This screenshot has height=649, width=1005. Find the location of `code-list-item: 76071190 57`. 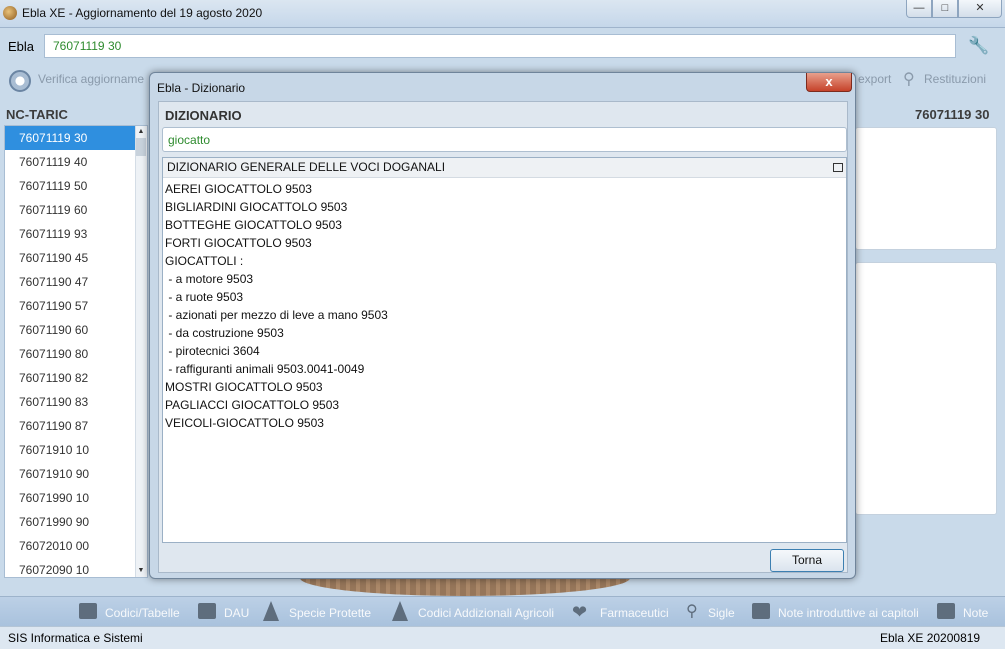

code-list-item: 76071190 57 is located at coordinates (70, 306).